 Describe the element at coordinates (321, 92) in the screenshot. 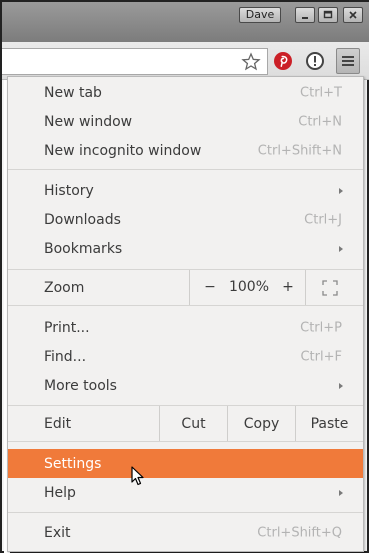

I see `shortcut-text: Ctrl+T` at that location.